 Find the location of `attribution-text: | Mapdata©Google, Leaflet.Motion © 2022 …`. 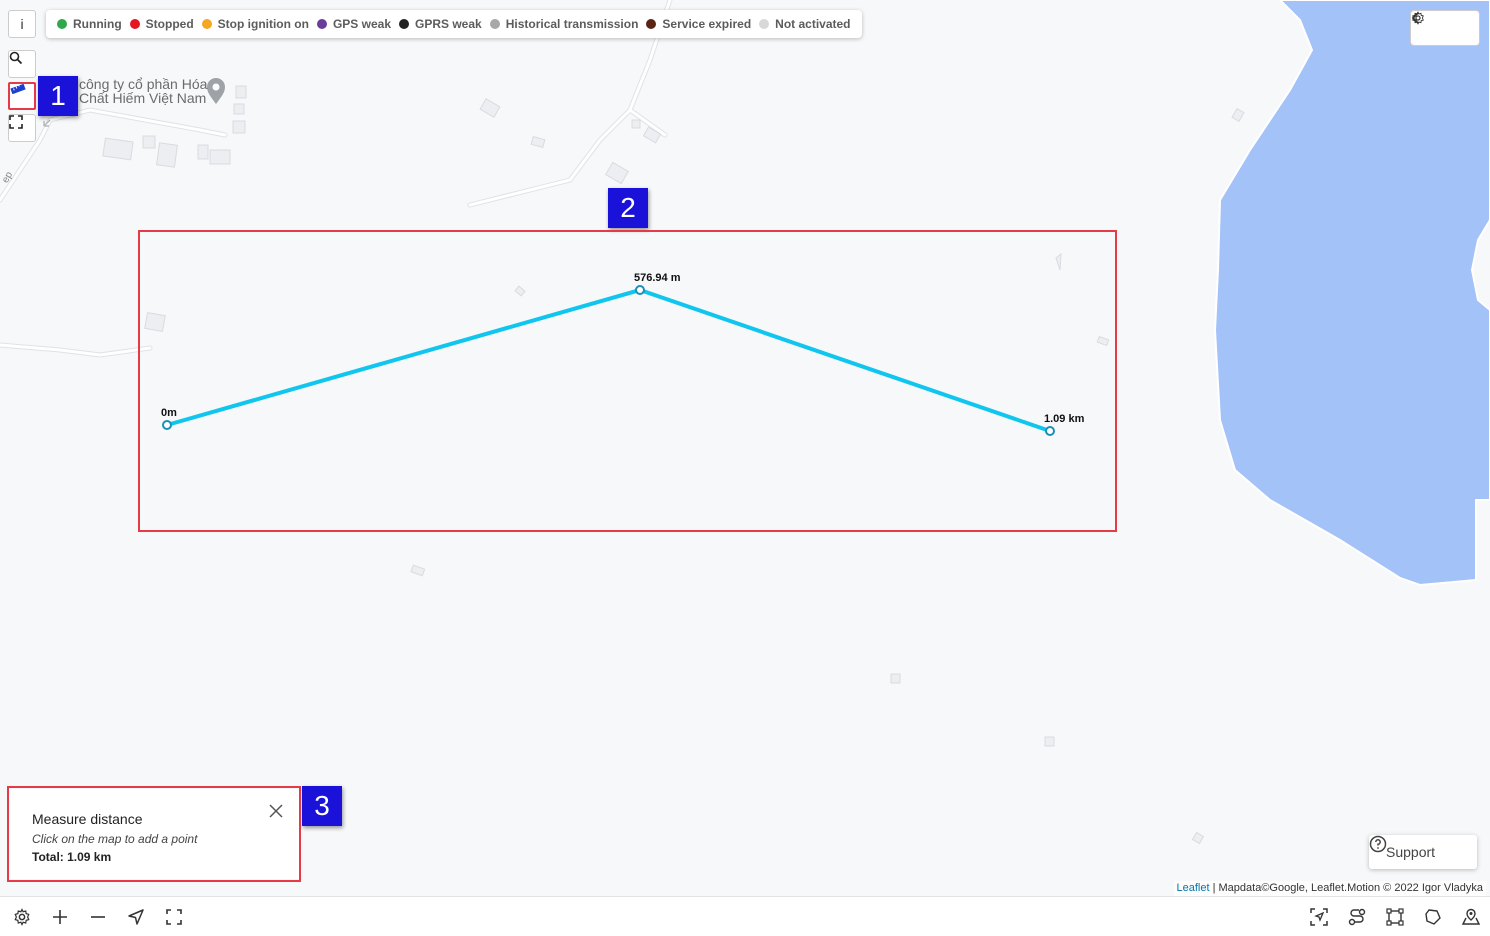

attribution-text: | Mapdata©Google, Leaflet.Motion © 2022 … is located at coordinates (1346, 888).